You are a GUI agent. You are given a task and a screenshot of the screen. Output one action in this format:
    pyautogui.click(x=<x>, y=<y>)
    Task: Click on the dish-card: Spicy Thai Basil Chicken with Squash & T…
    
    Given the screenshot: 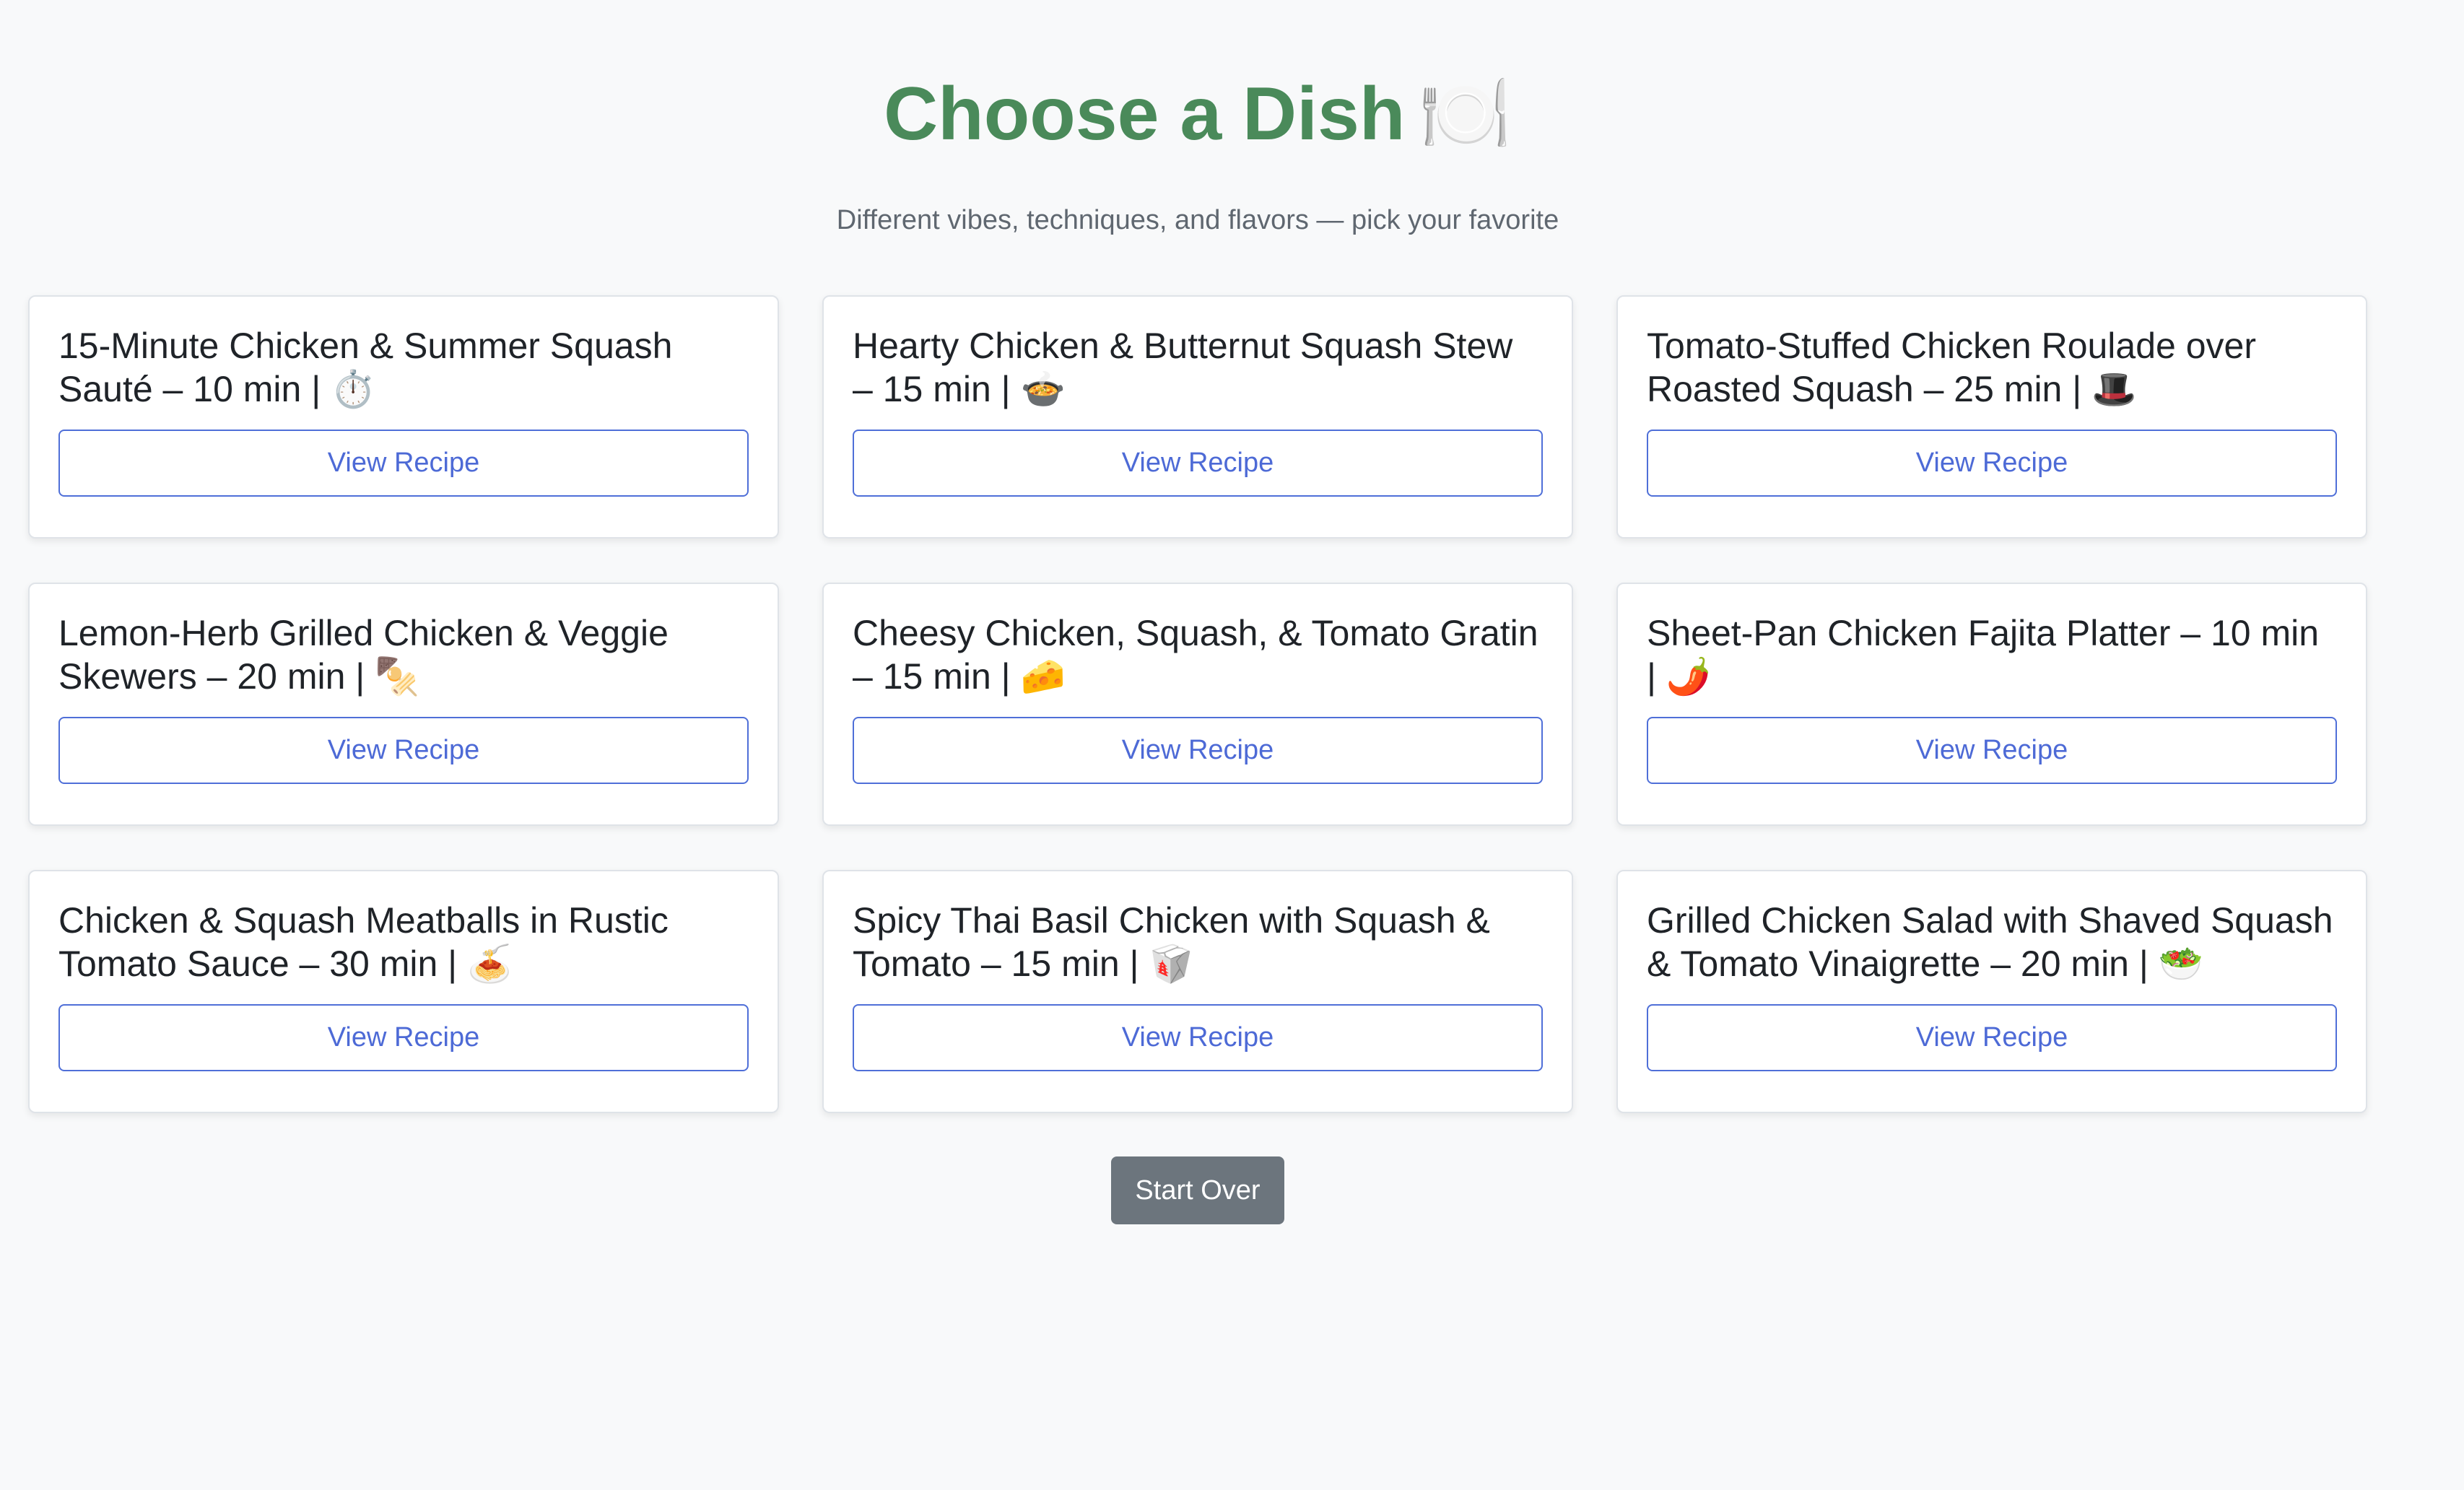 What is the action you would take?
    pyautogui.click(x=1197, y=991)
    